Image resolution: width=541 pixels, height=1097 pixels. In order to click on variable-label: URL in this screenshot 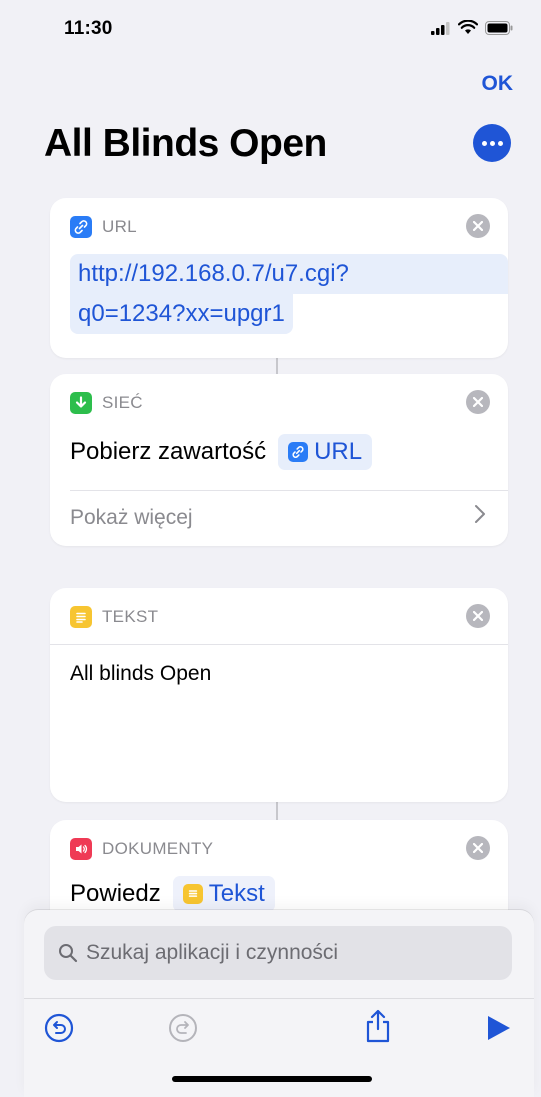, I will do `click(338, 451)`.